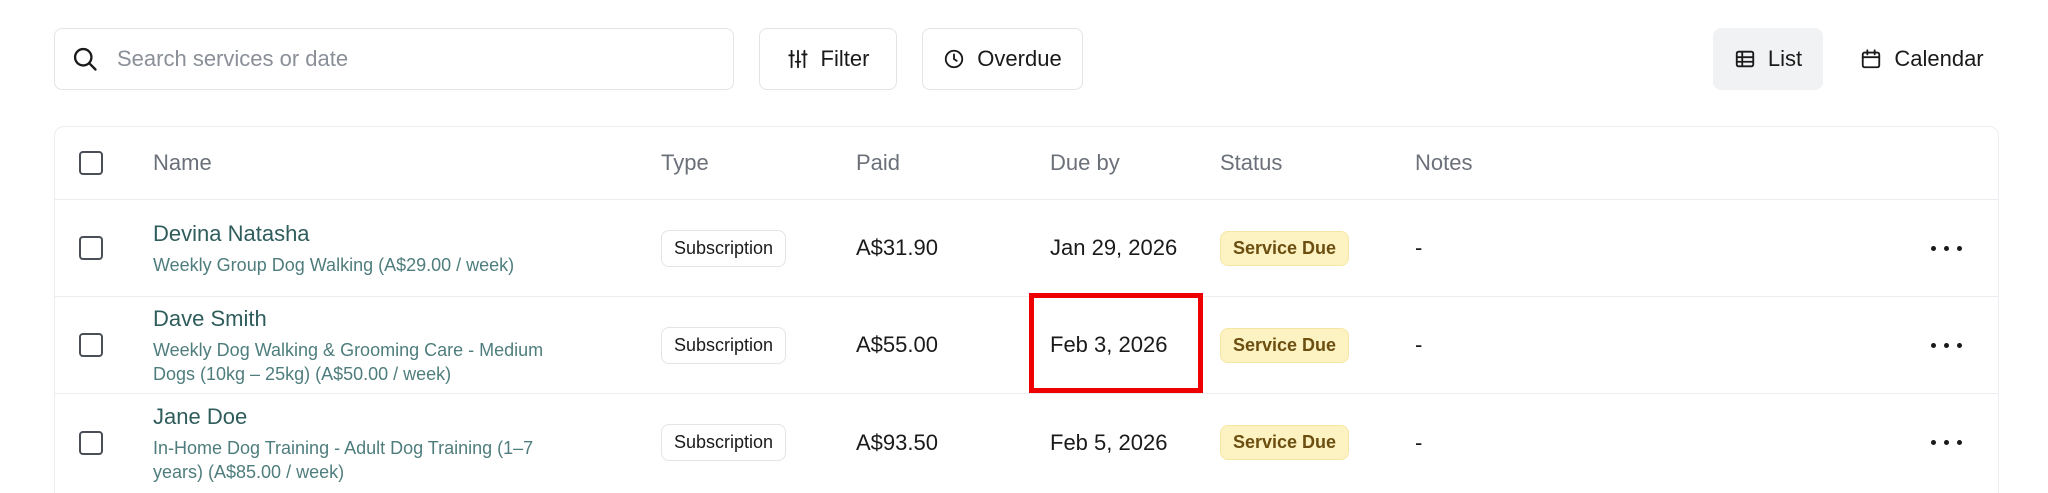 This screenshot has height=493, width=2048. What do you see at coordinates (1019, 58) in the screenshot?
I see `overdue-label: Overdue` at bounding box center [1019, 58].